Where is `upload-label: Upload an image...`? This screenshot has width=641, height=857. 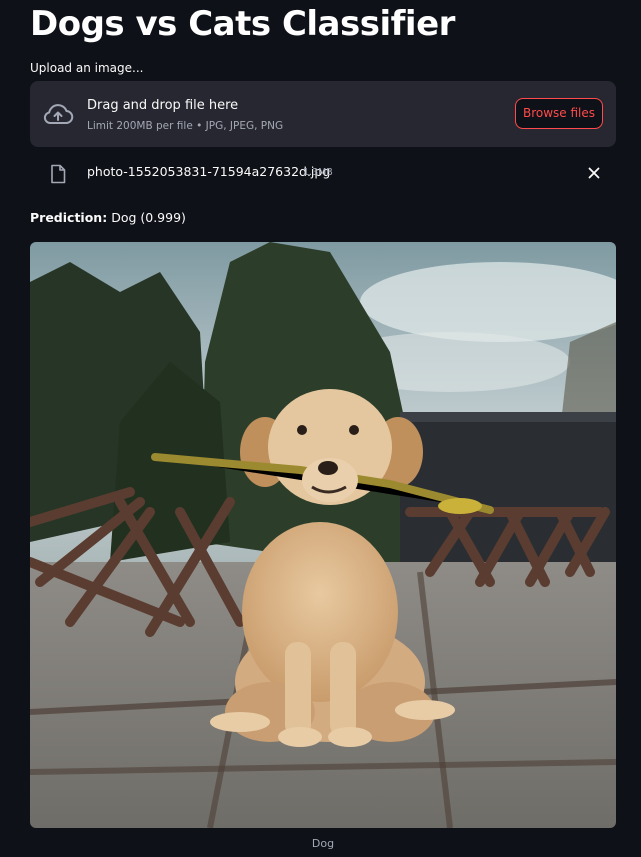 upload-label: Upload an image... is located at coordinates (87, 68).